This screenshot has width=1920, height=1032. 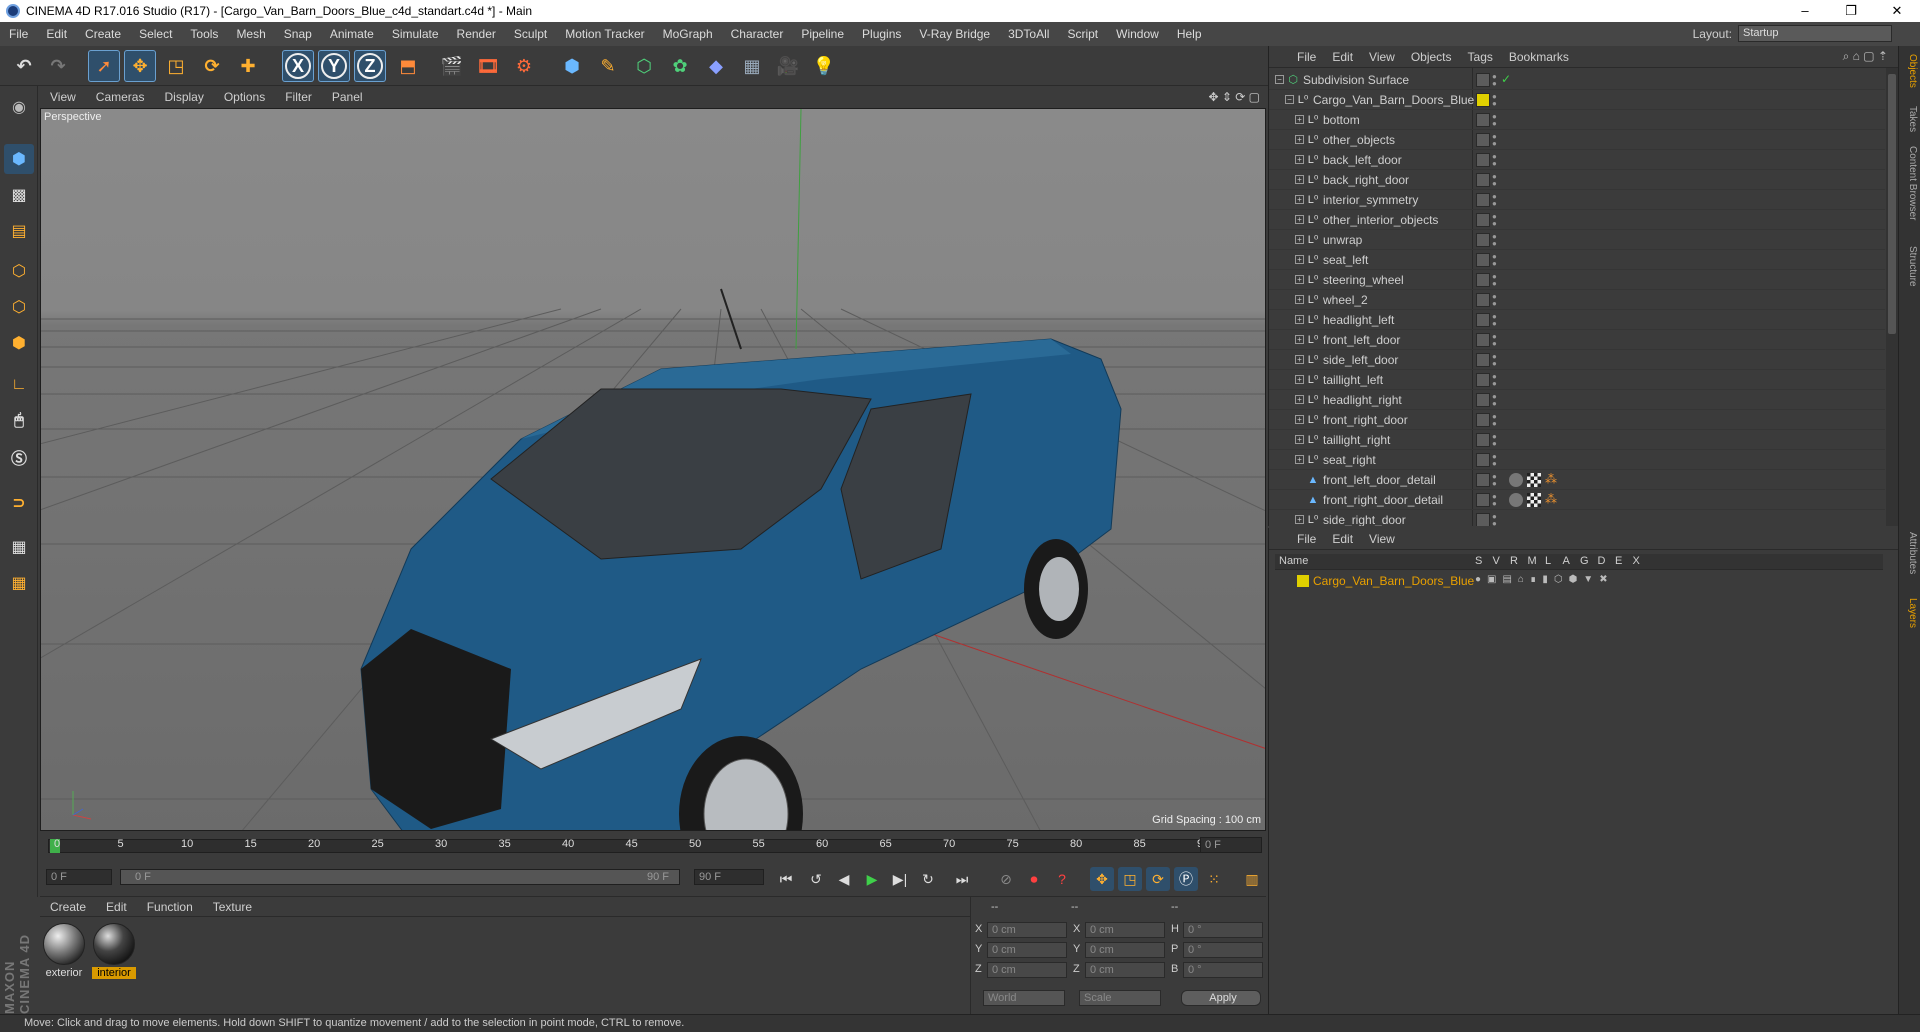 What do you see at coordinates (1223, 930) in the screenshot?
I see `rot-h-field: 0 °` at bounding box center [1223, 930].